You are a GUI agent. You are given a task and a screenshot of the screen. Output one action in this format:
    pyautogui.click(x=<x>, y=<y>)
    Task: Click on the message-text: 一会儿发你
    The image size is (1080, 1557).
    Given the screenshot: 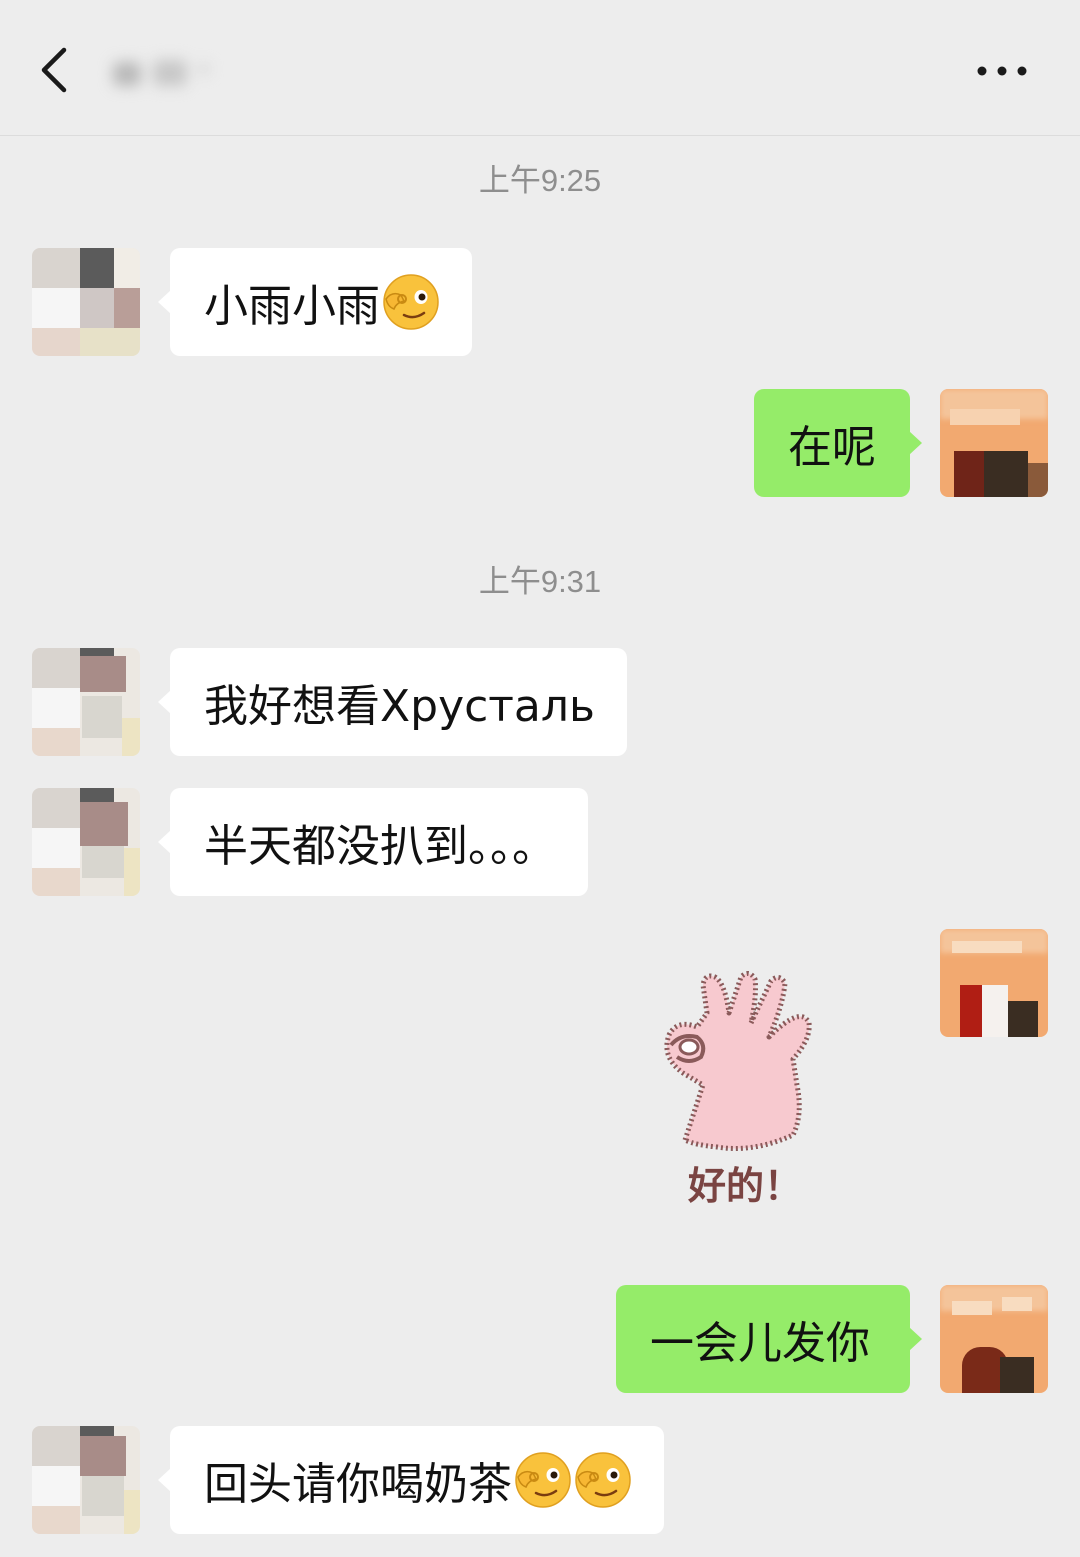 What is the action you would take?
    pyautogui.click(x=760, y=1343)
    